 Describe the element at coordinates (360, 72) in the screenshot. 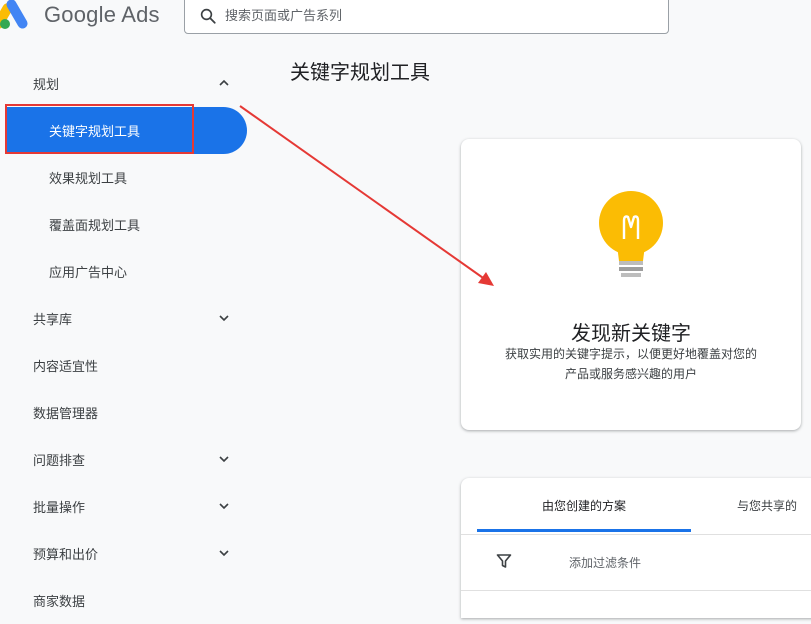

I see `page-title: 关键字规划工具` at that location.